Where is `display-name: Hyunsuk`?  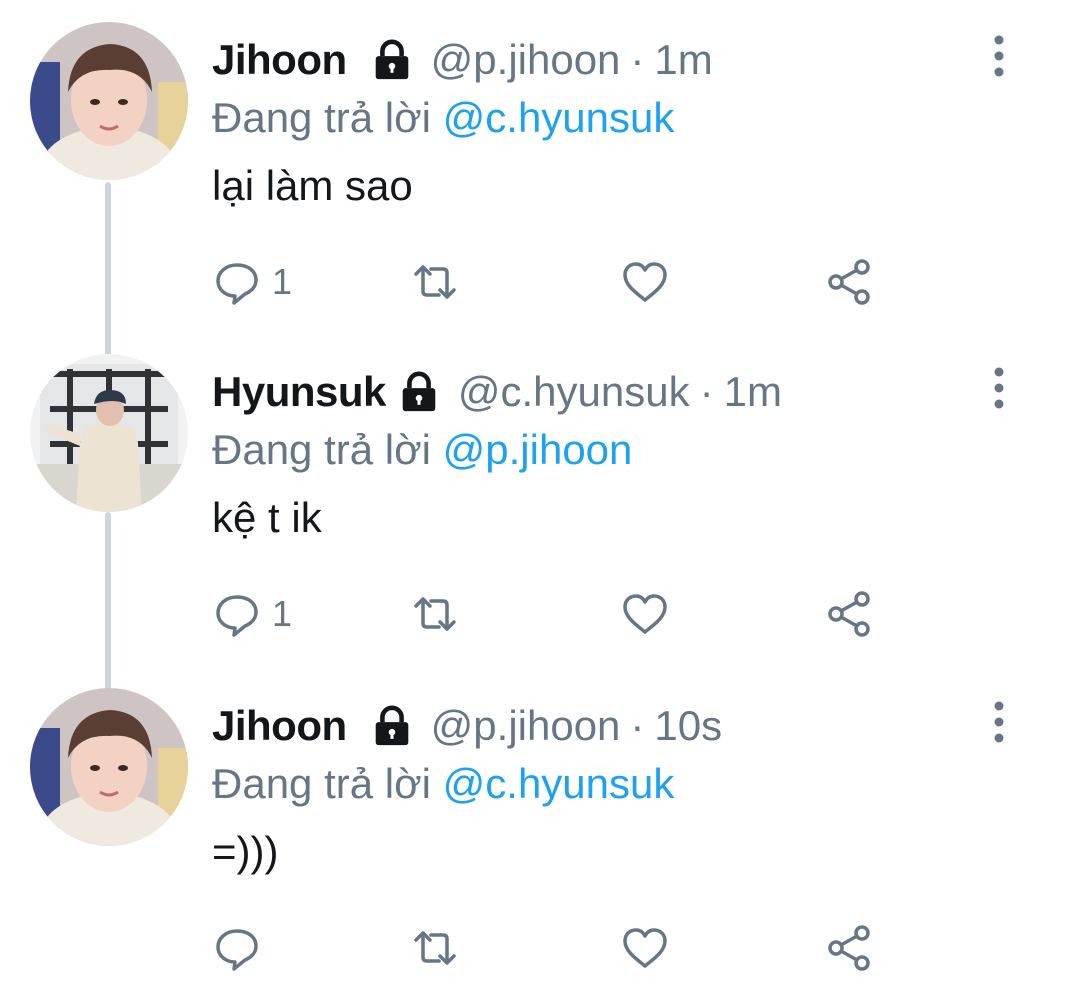 display-name: Hyunsuk is located at coordinates (299, 392).